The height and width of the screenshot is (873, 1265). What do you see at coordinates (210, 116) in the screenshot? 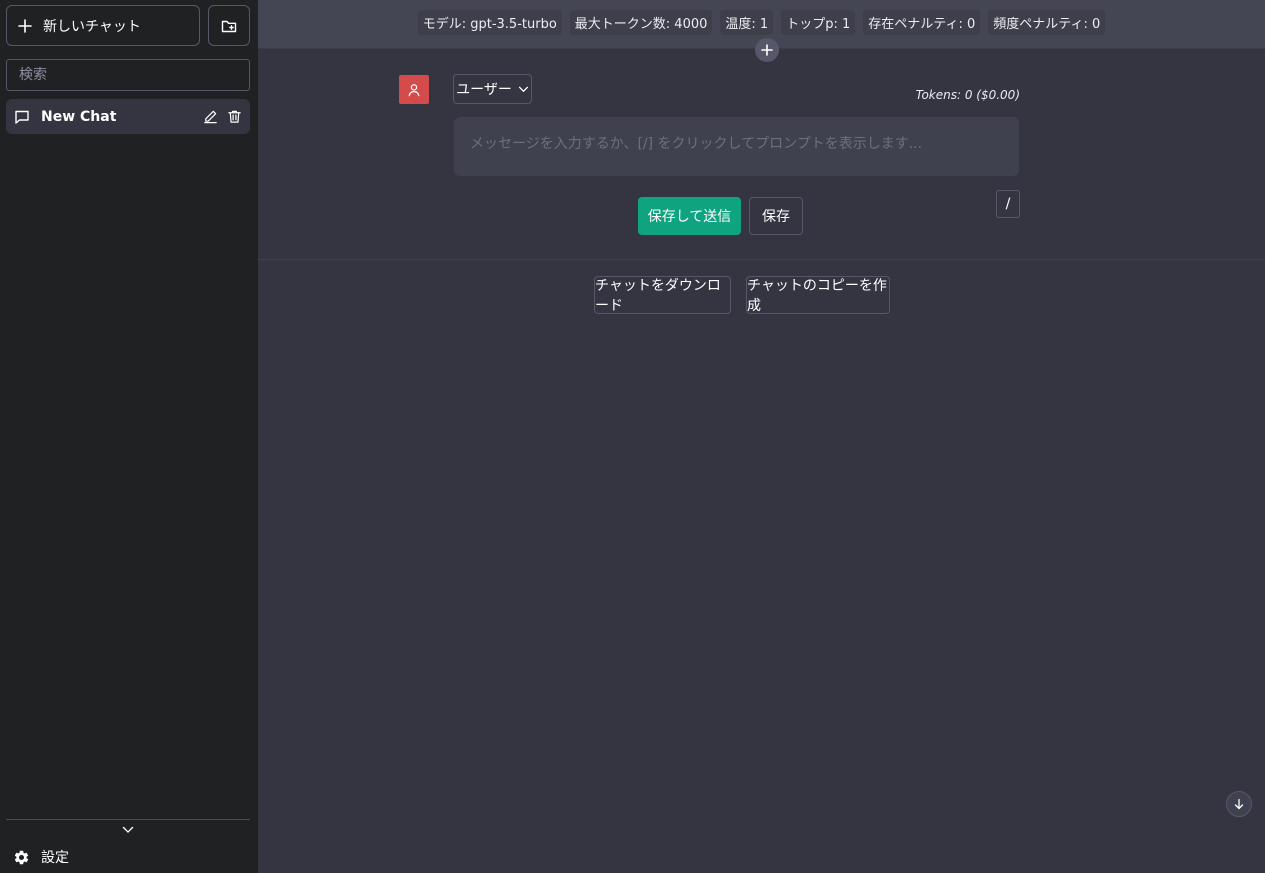
I see `pencil-icon` at bounding box center [210, 116].